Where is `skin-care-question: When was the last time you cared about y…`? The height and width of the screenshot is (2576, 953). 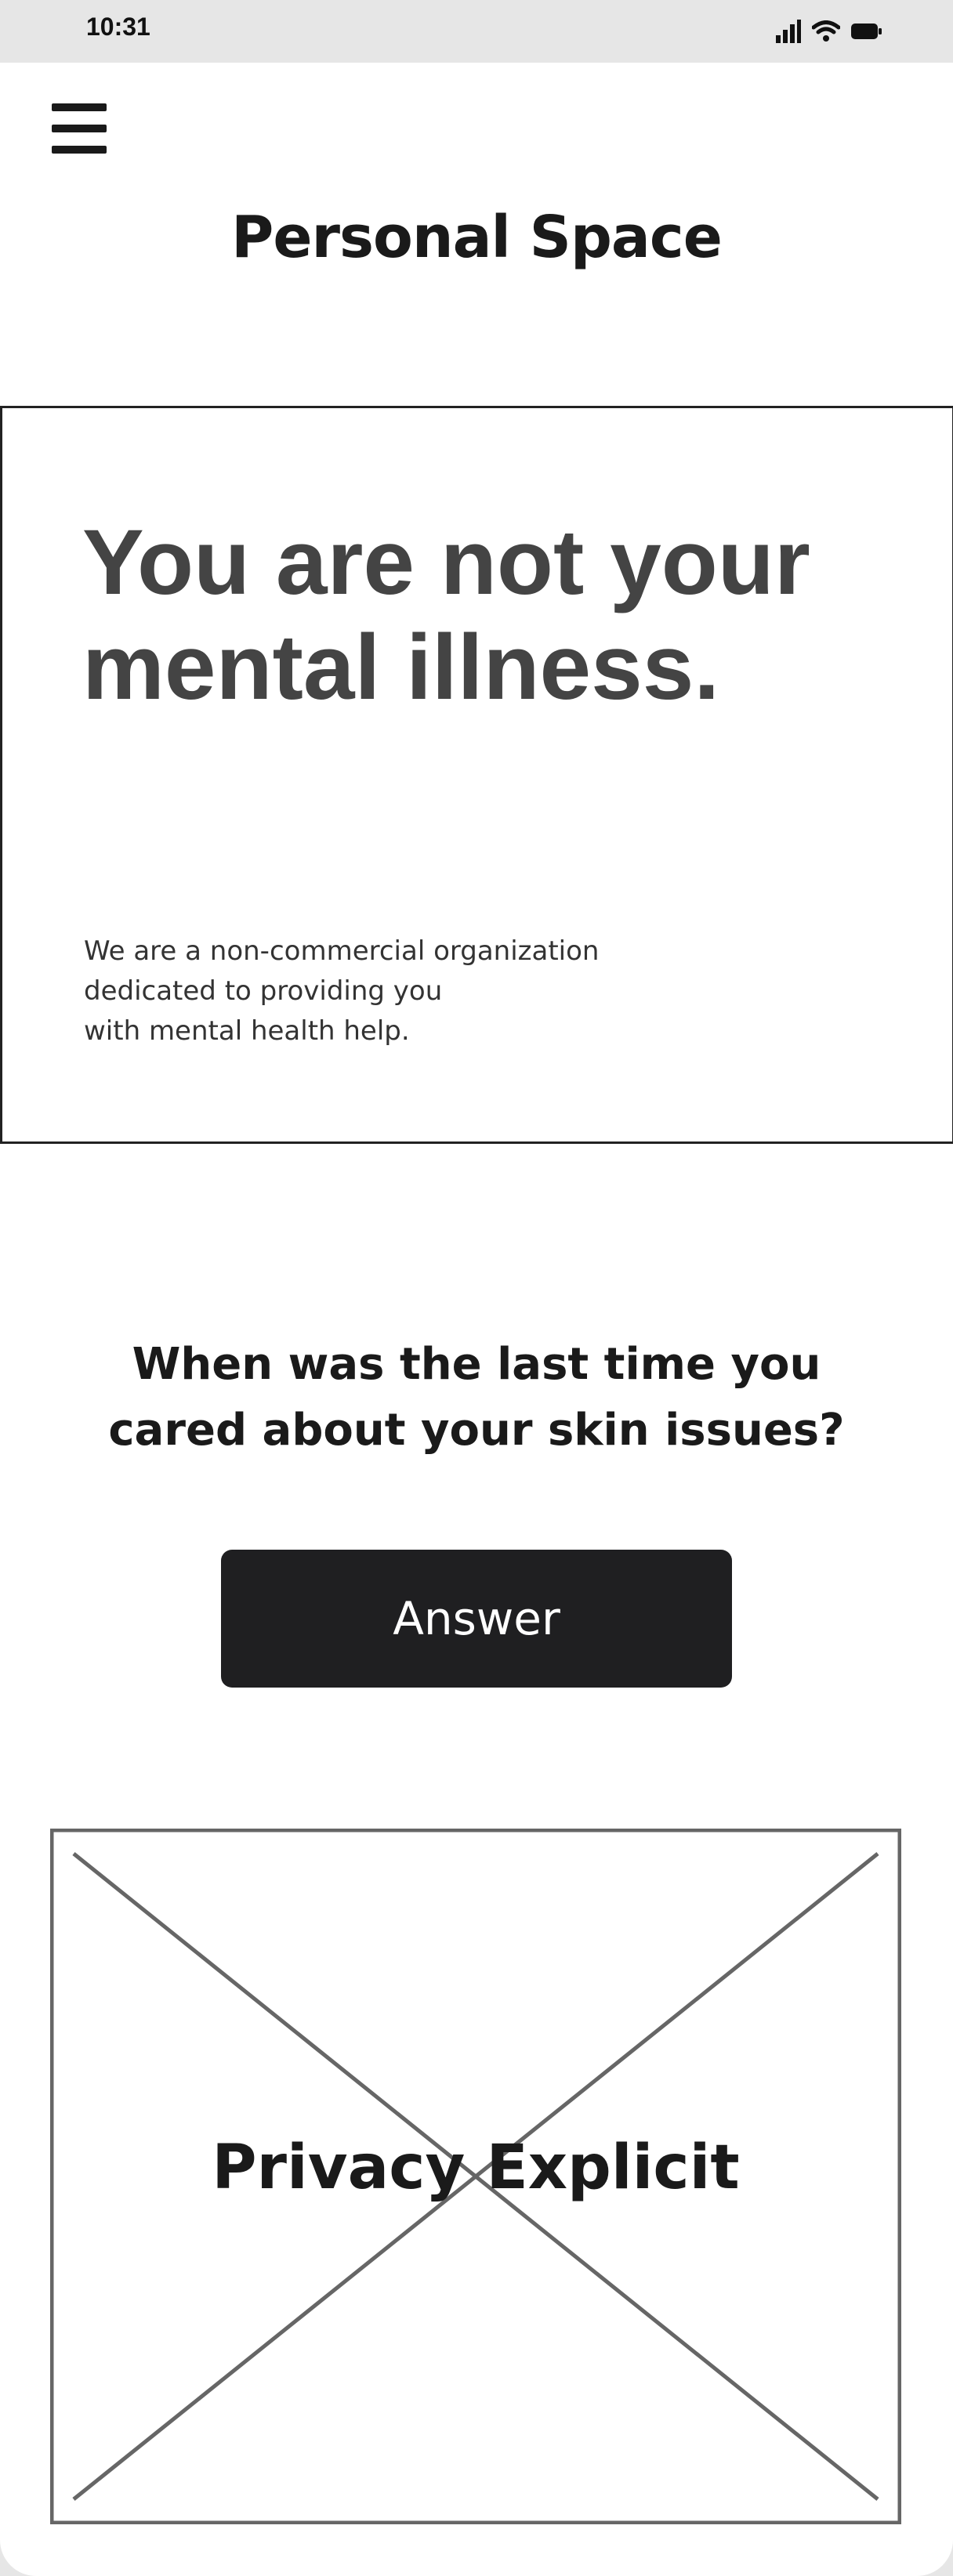 skin-care-question: When was the last time you cared about y… is located at coordinates (476, 1397).